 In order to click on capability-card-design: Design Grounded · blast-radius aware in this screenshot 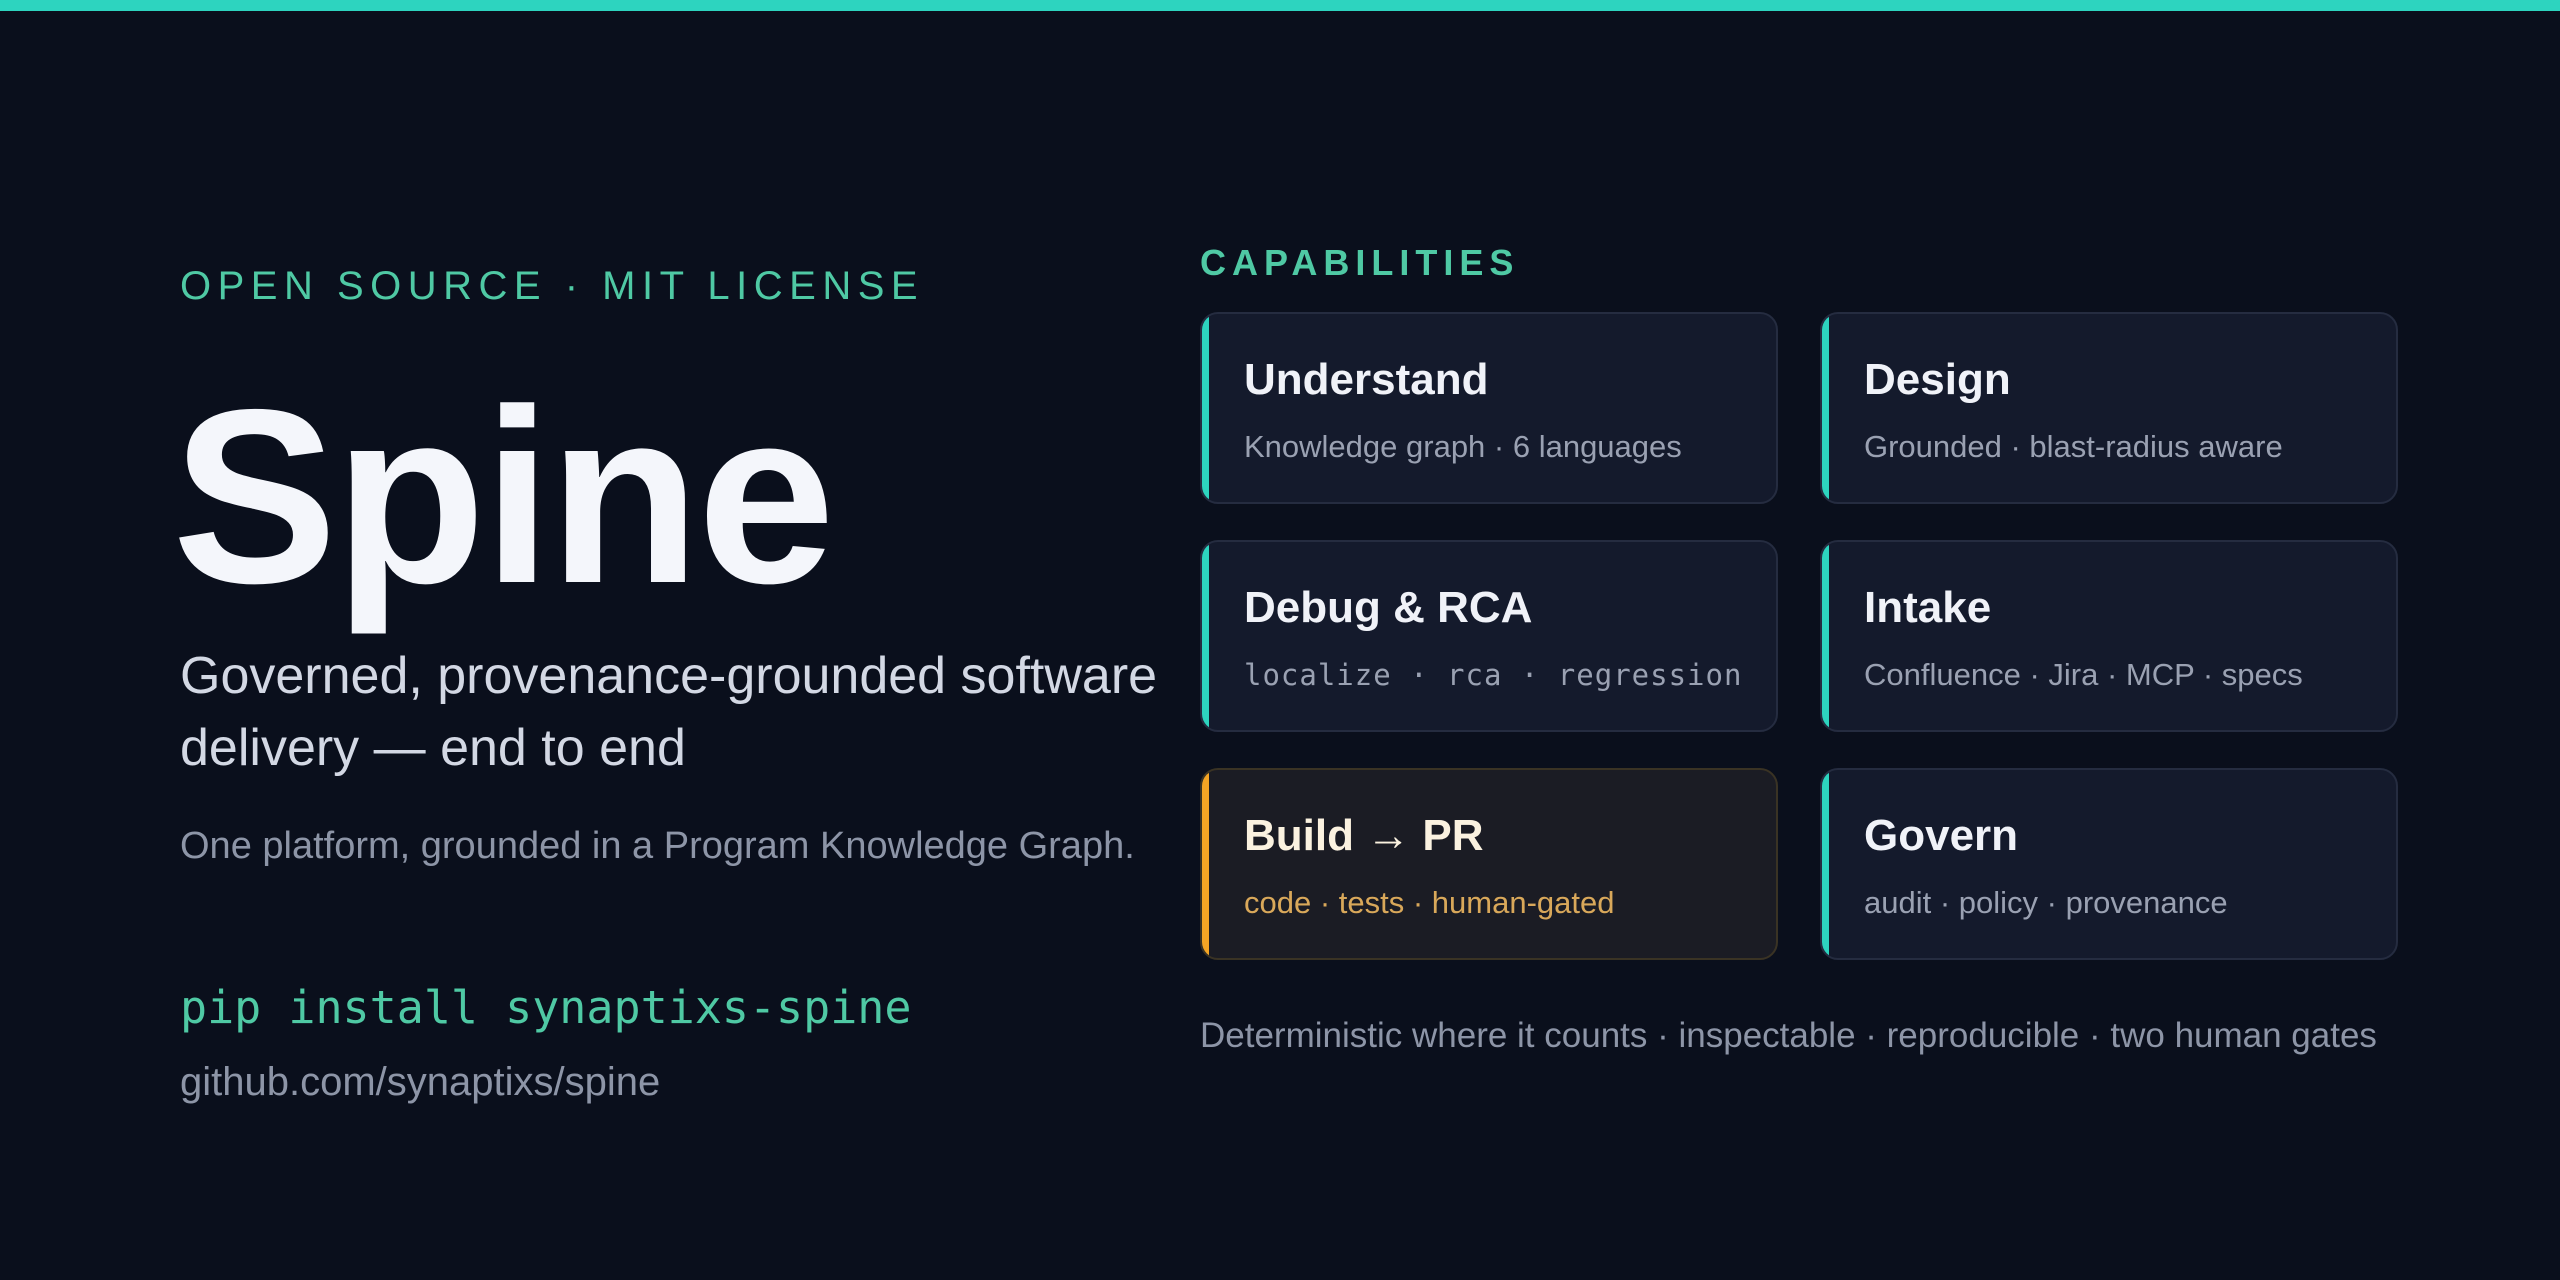, I will do `click(2109, 408)`.